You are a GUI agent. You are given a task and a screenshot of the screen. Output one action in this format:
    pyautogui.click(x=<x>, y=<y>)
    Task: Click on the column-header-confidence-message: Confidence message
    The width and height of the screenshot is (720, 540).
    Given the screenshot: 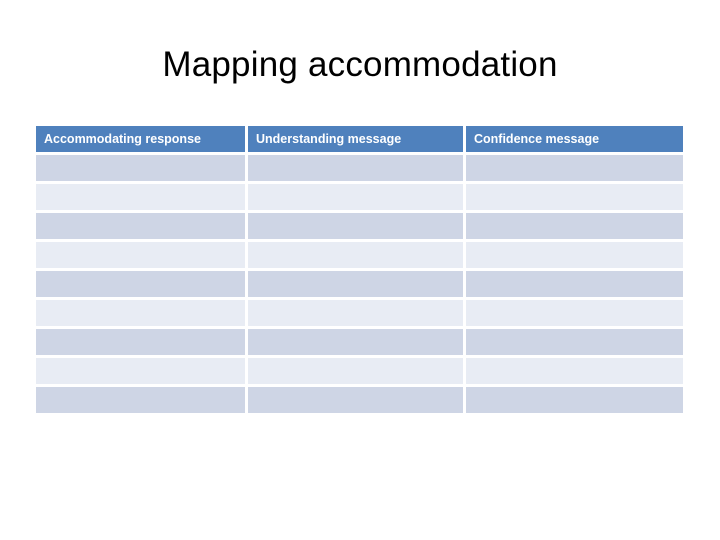 What is the action you would take?
    pyautogui.click(x=574, y=140)
    